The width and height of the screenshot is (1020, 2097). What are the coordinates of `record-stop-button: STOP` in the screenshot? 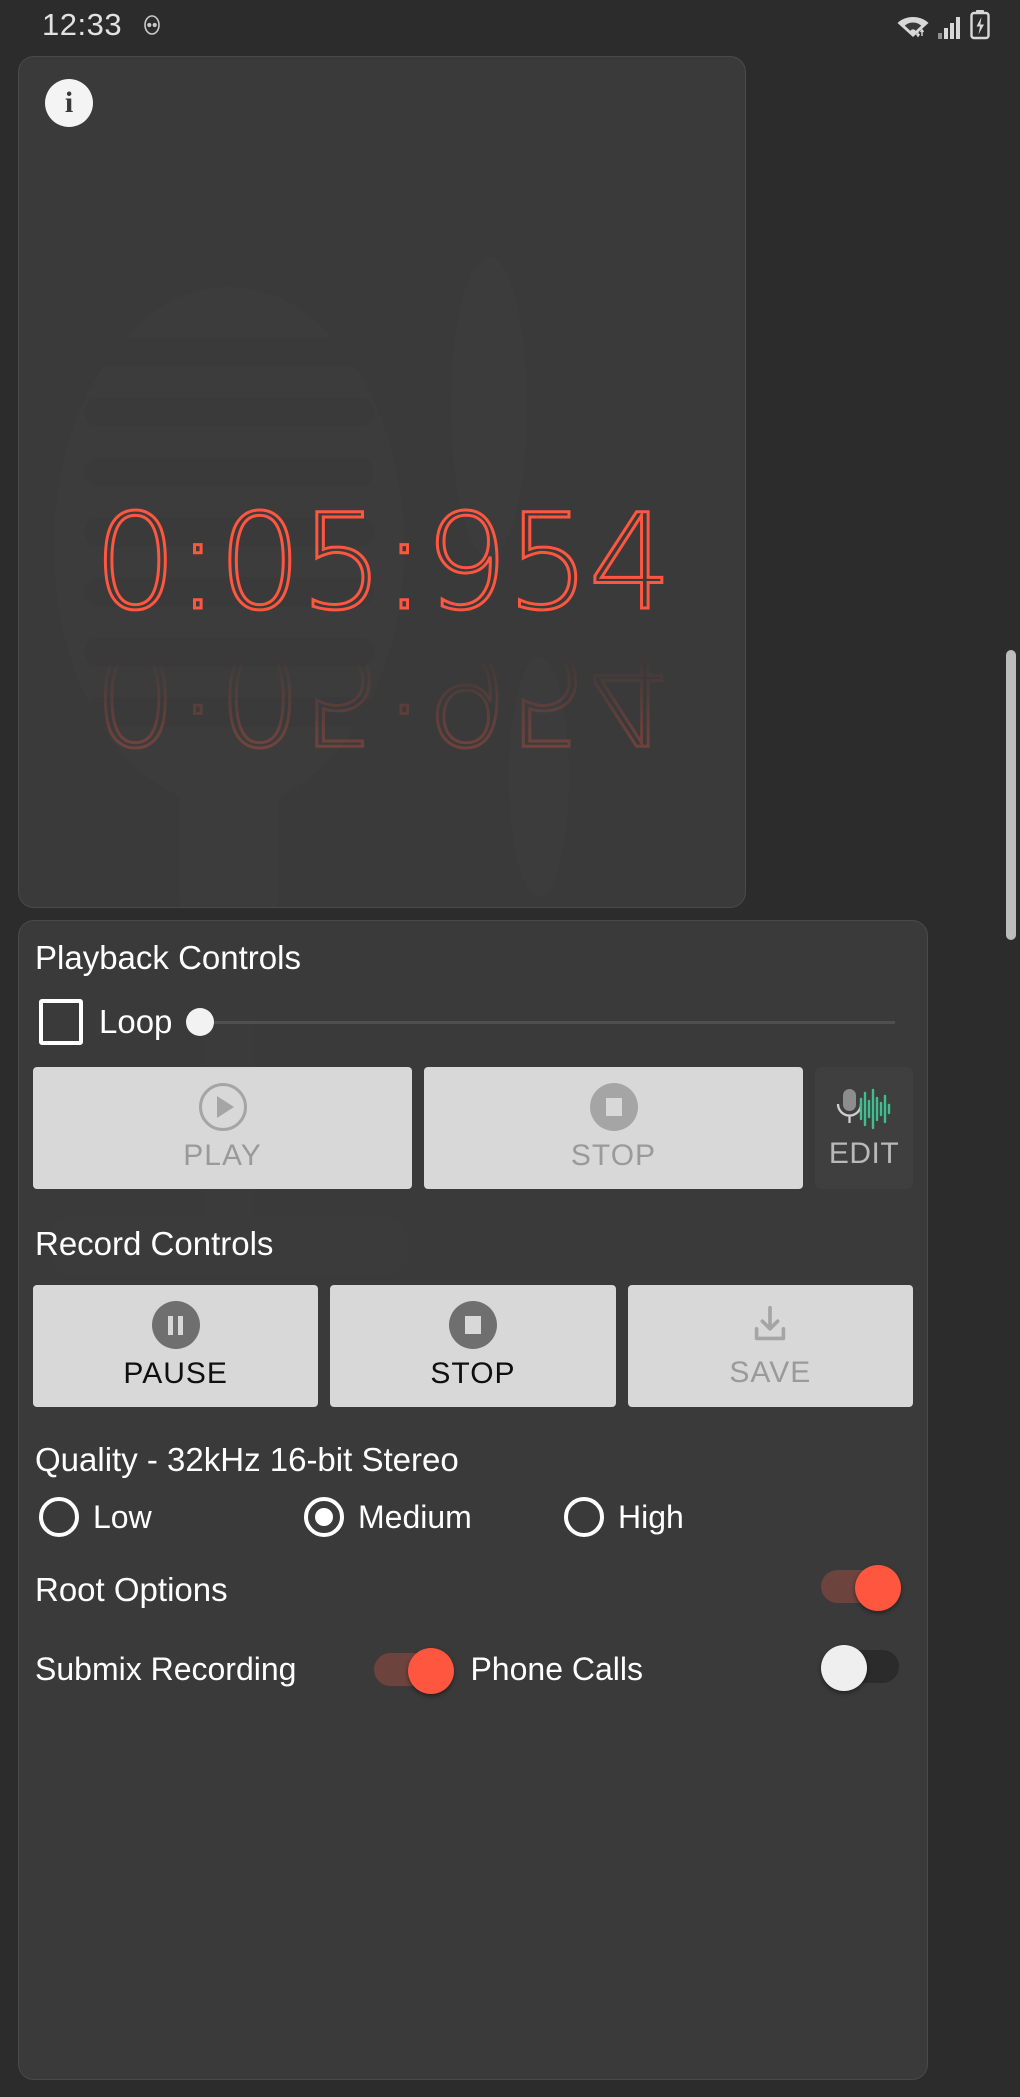 It's located at (473, 1346).